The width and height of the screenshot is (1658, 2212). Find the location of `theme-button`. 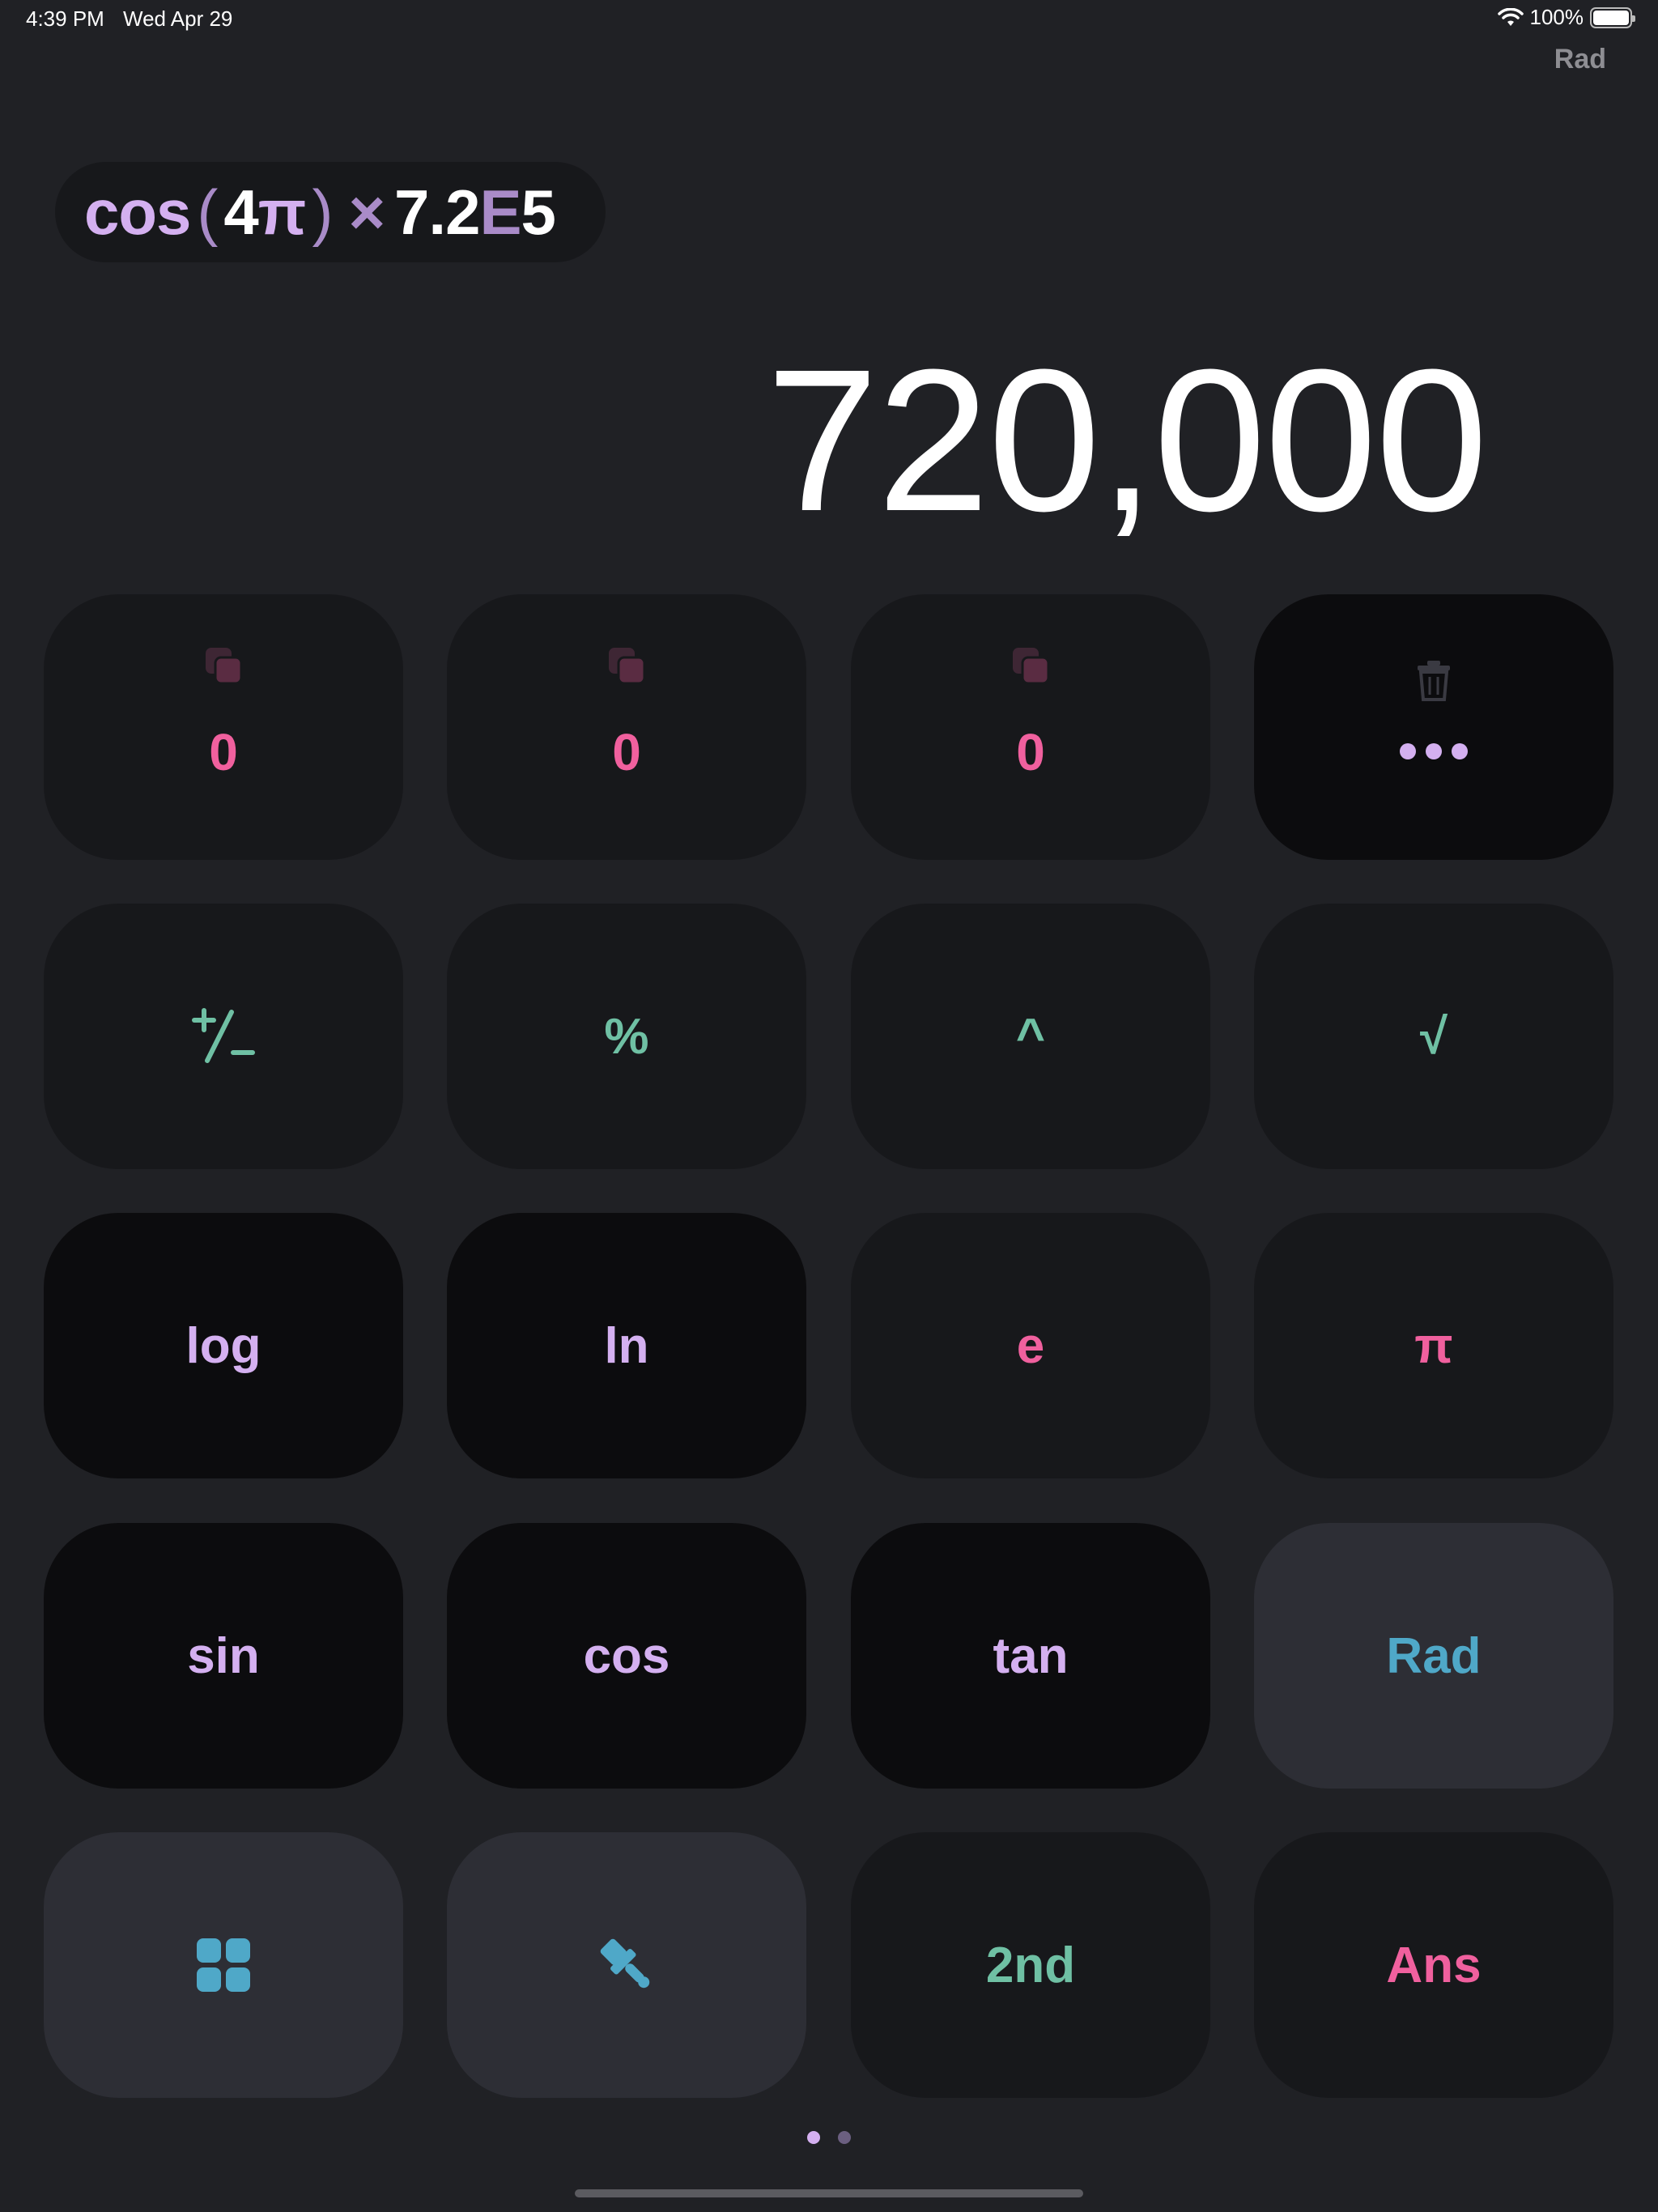

theme-button is located at coordinates (626, 1965).